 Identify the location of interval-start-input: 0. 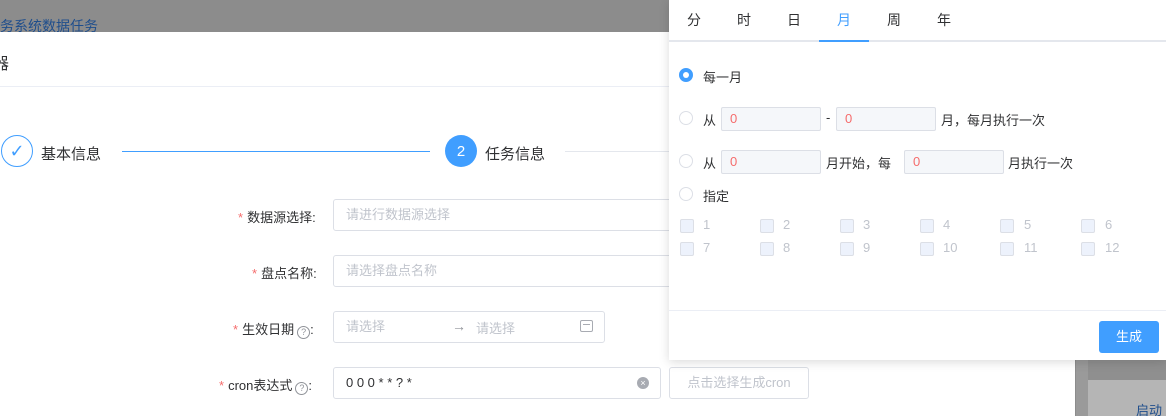
(771, 162).